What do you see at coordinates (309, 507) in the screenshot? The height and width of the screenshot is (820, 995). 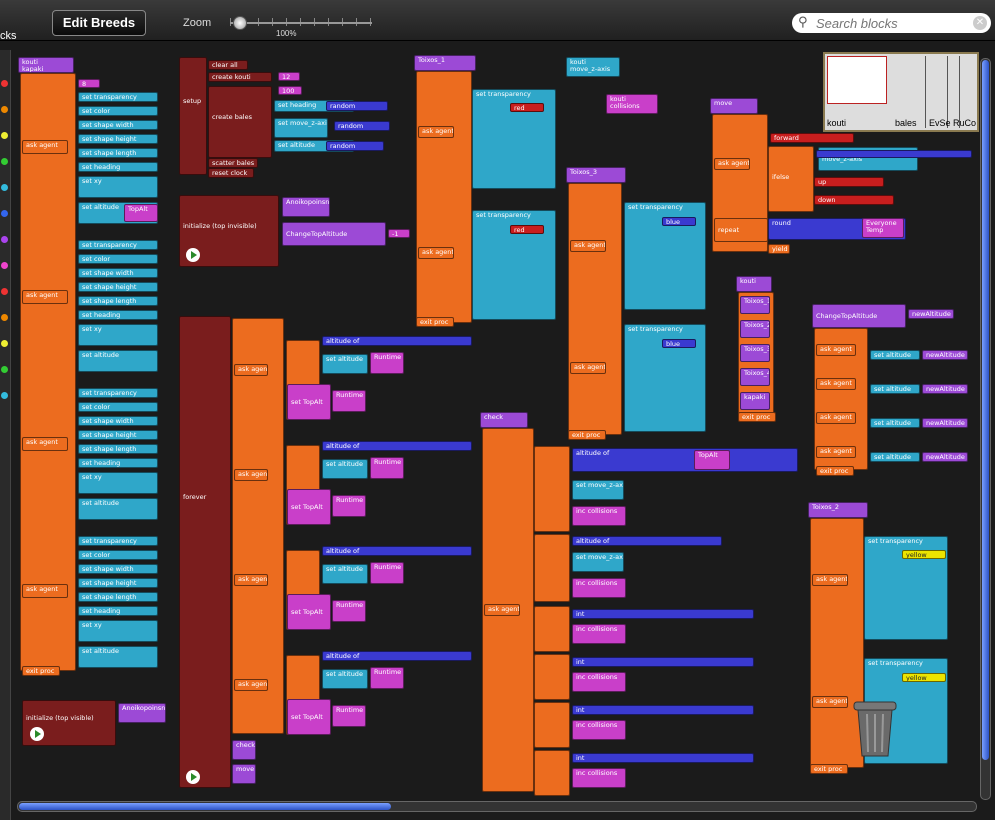 I see `set-topalt-block: set TopAlt` at bounding box center [309, 507].